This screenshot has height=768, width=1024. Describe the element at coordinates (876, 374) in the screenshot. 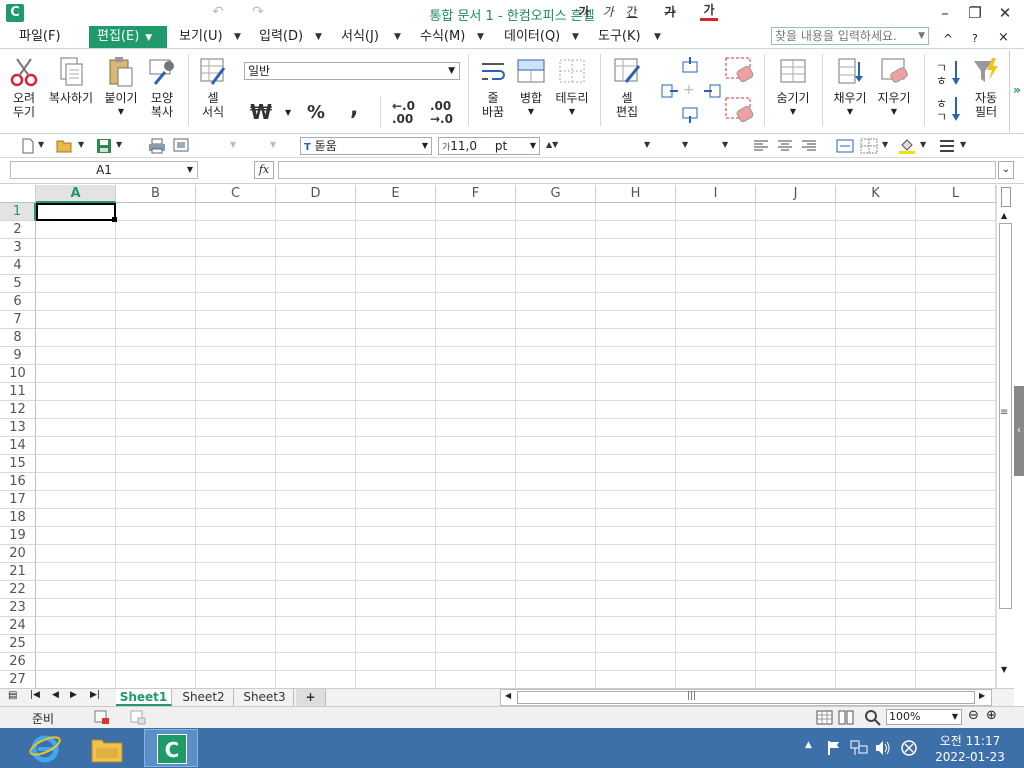

I see `cell-k10` at that location.